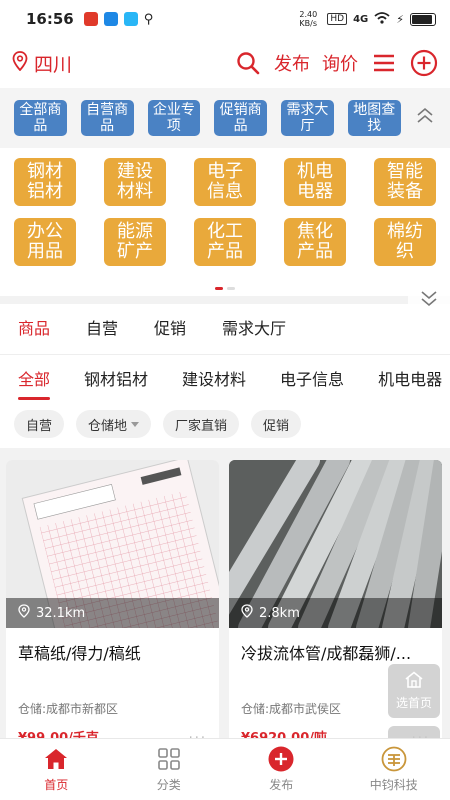  I want to click on subtab-steel-aluminum: 钢材铝材, so click(116, 378).